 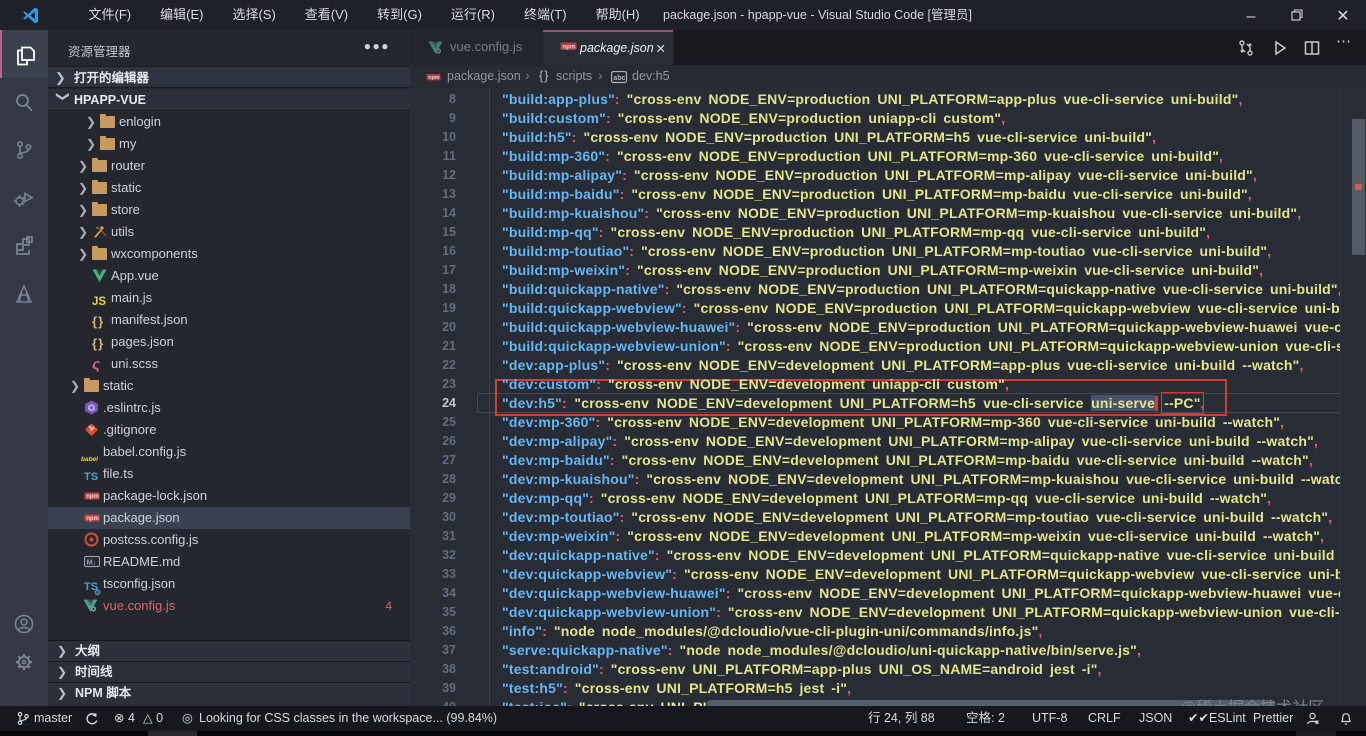 What do you see at coordinates (619, 78) in the screenshot?
I see `svg-text: abc` at bounding box center [619, 78].